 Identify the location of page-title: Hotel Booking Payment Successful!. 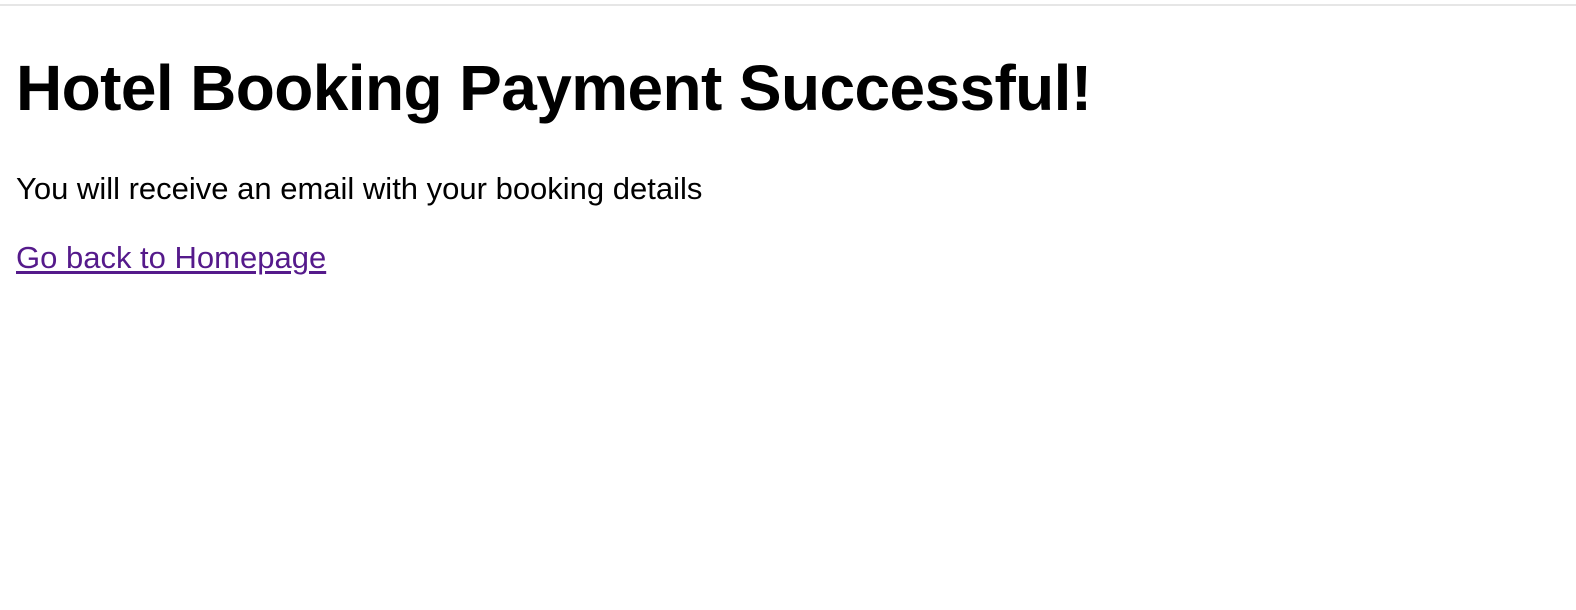
(554, 88).